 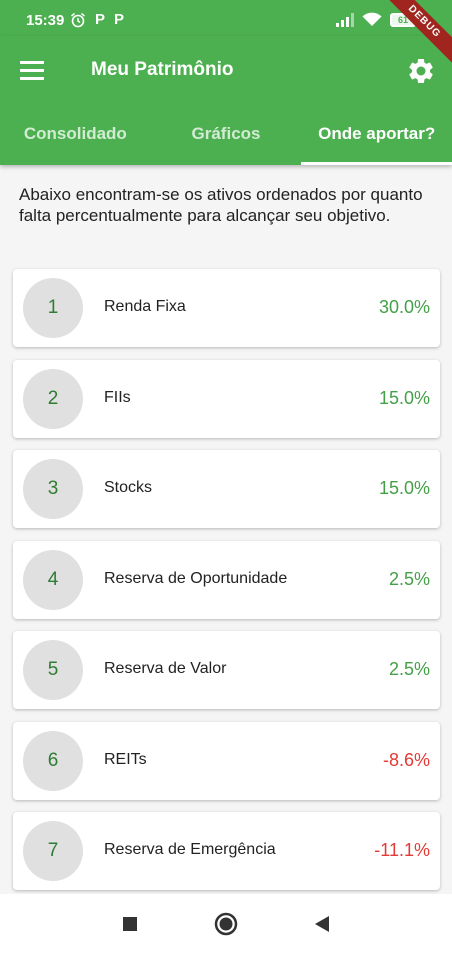 What do you see at coordinates (322, 924) in the screenshot?
I see `triangle-back-icon` at bounding box center [322, 924].